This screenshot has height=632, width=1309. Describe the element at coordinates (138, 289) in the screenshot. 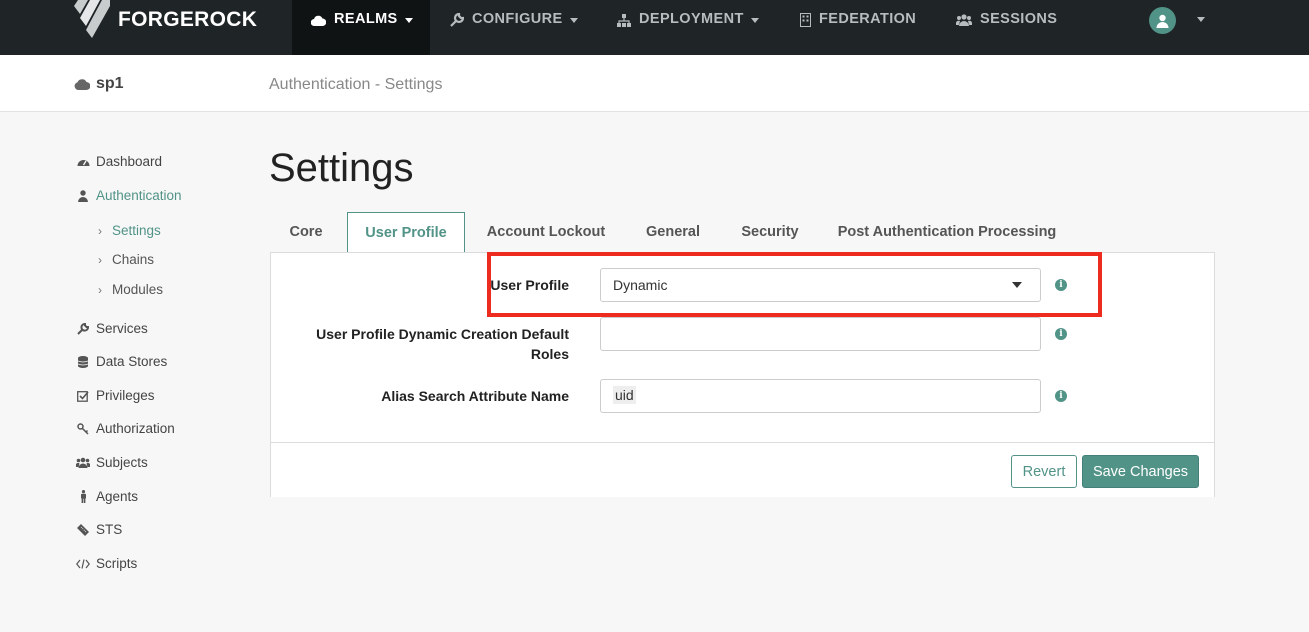

I see `sidebar-item-label: Modules` at that location.